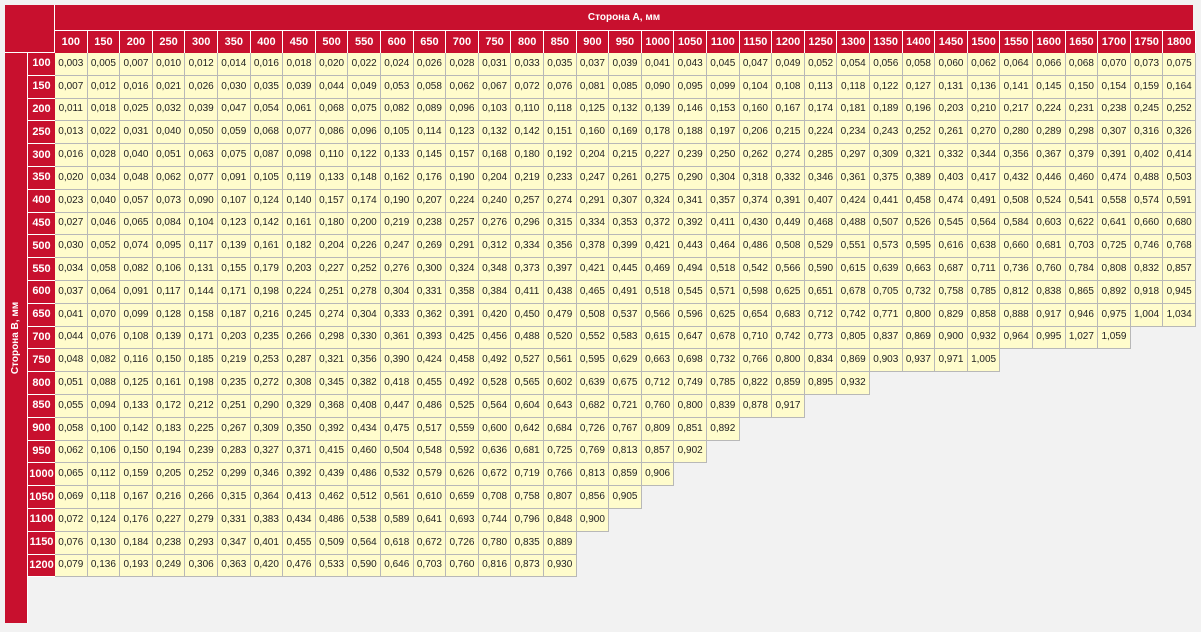 This screenshot has width=1201, height=632. Describe the element at coordinates (984, 133) in the screenshot. I see `table-cell: 0,270` at that location.